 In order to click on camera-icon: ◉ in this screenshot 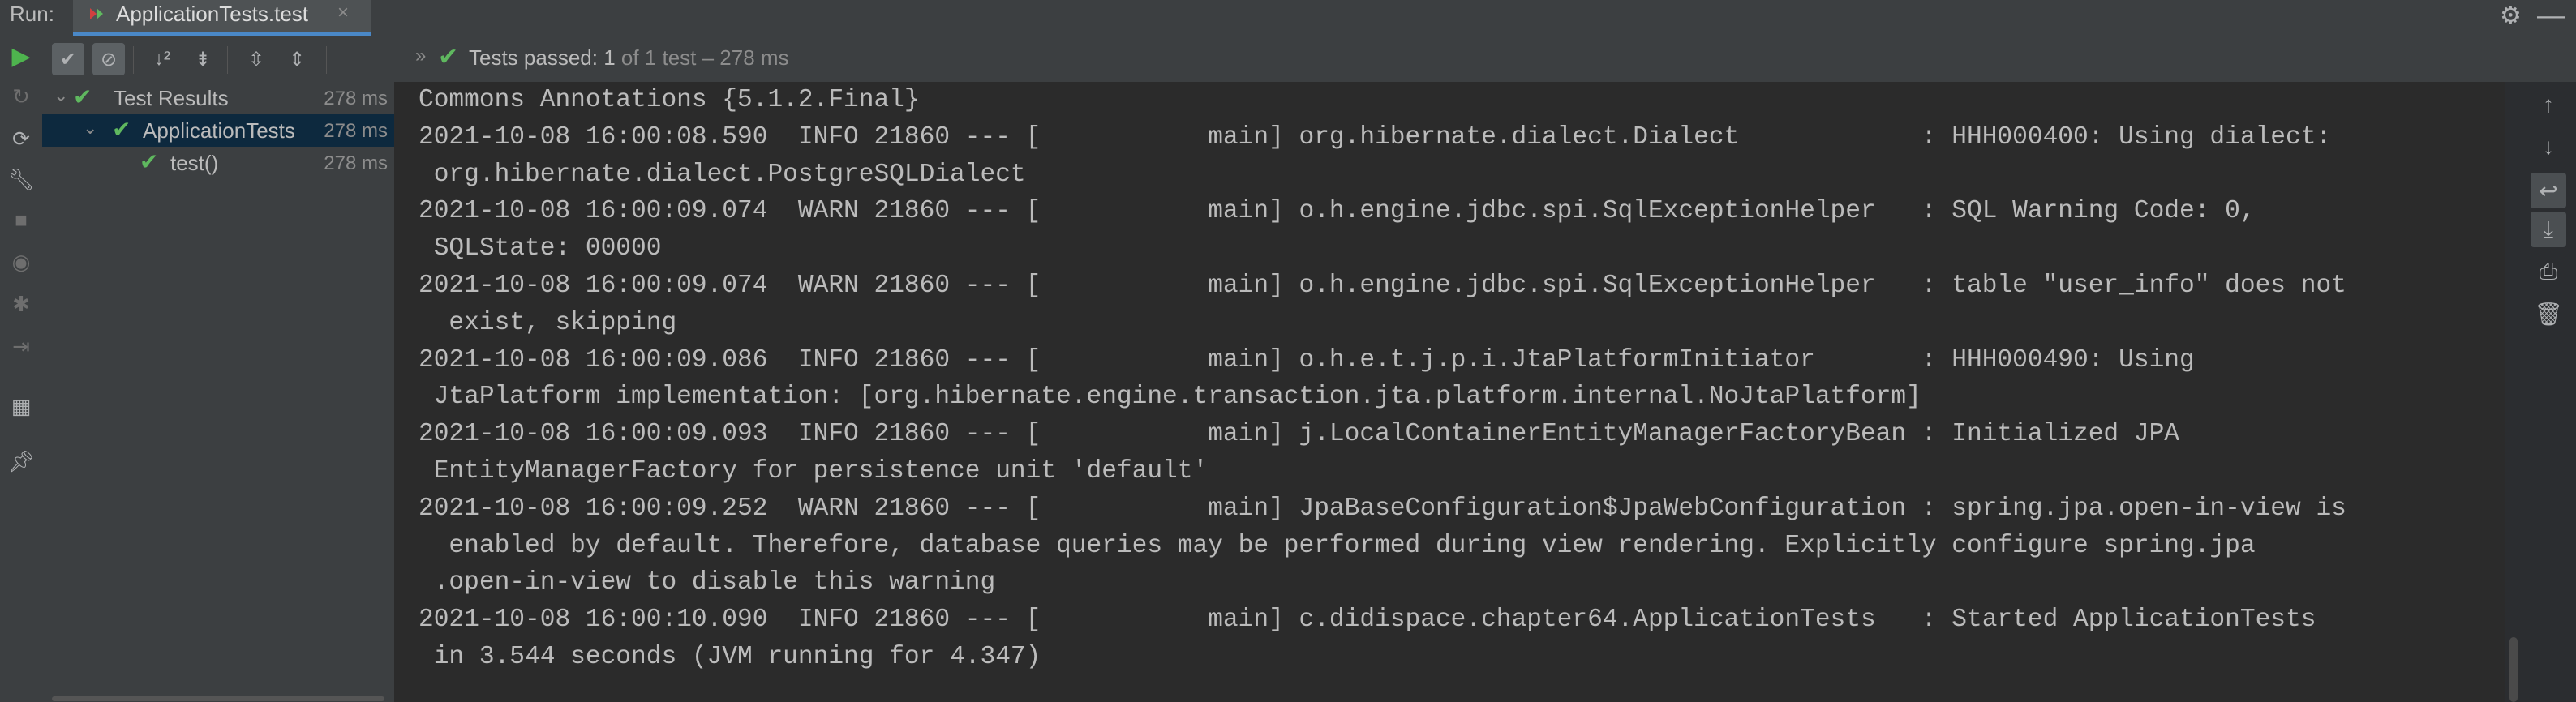, I will do `click(21, 262)`.